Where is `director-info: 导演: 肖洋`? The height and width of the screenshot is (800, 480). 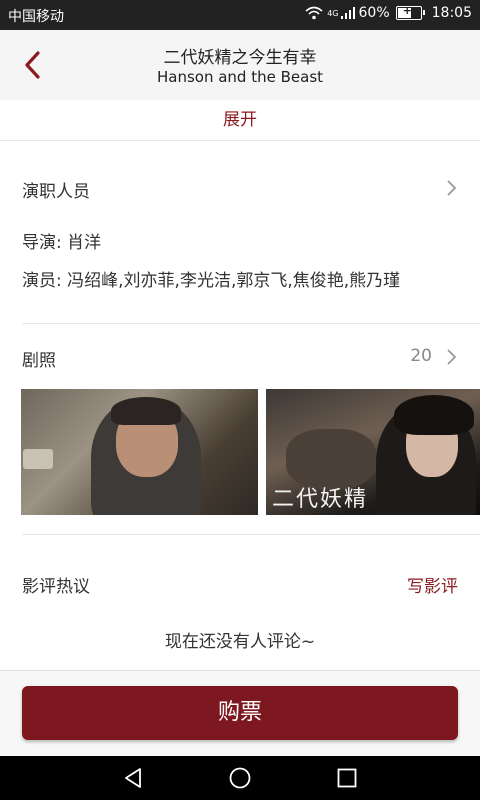 director-info: 导演: 肖洋 is located at coordinates (62, 243).